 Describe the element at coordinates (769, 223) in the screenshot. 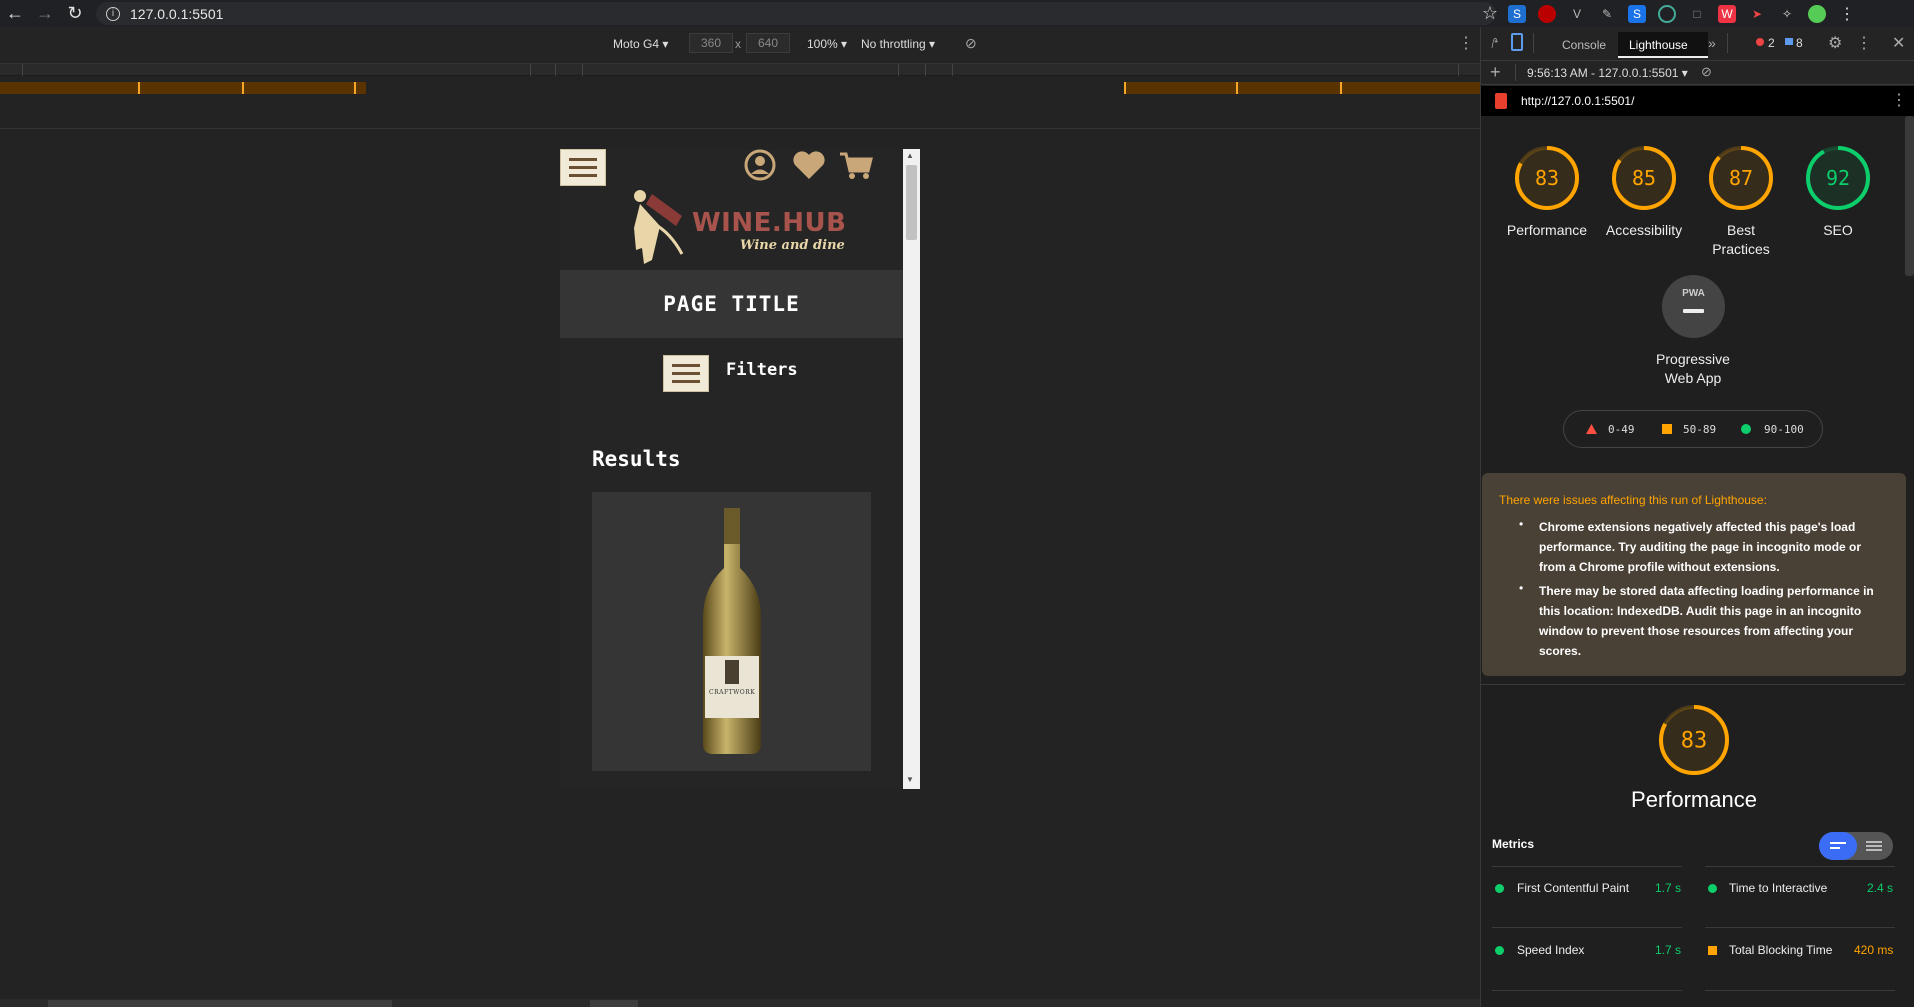

I see `brand-wordmark: WINE.HUB` at that location.